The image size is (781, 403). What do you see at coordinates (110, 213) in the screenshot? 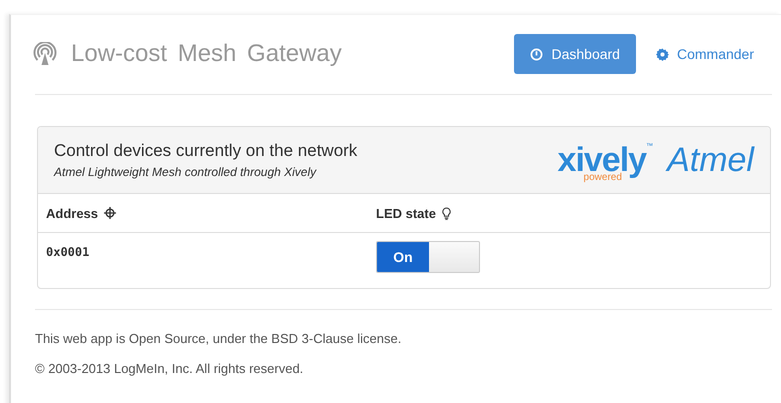
I see `crosshair-icon` at bounding box center [110, 213].